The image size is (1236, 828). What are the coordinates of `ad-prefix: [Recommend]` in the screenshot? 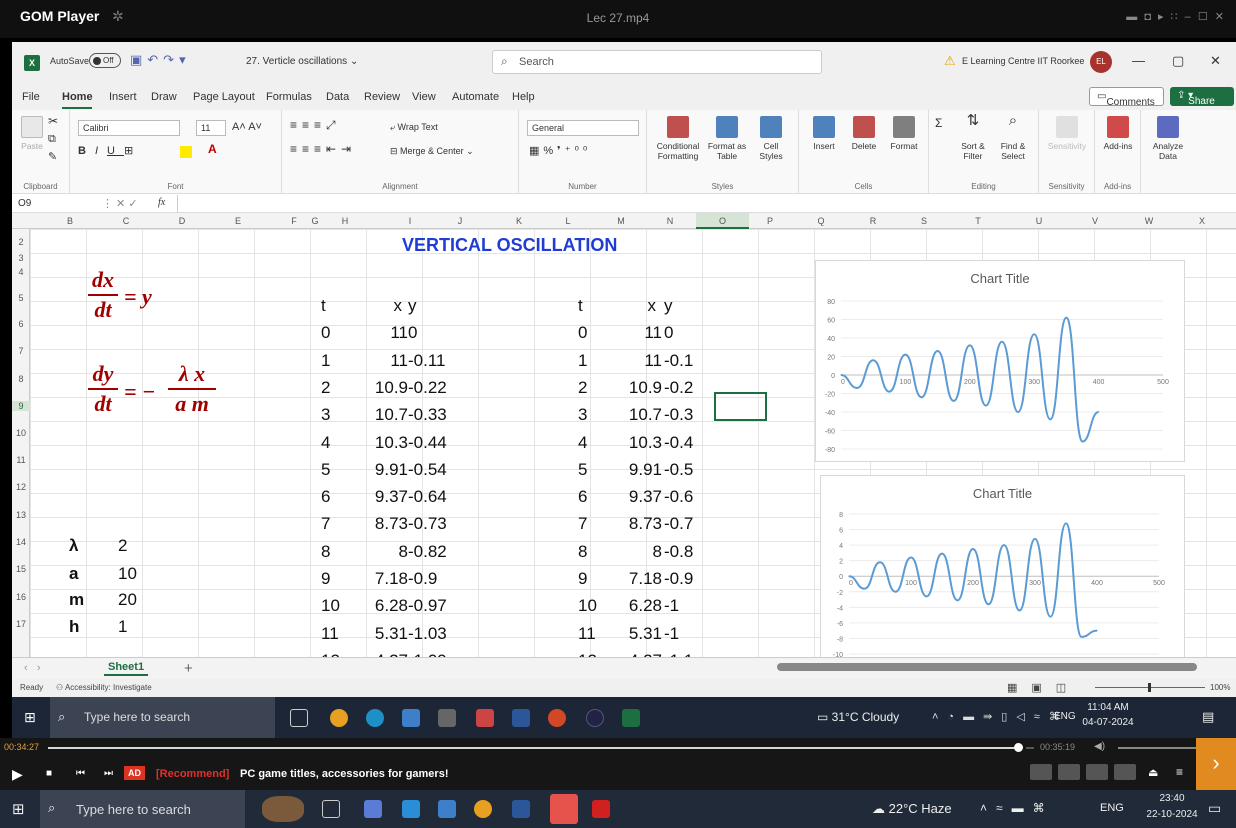 It's located at (192, 774).